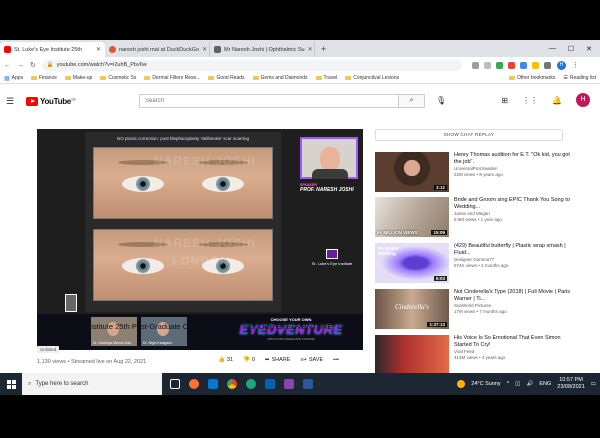 This screenshot has width=600, height=438. Describe the element at coordinates (571, 384) in the screenshot. I see `clock: 10:57 PM 23/08/2021` at that location.